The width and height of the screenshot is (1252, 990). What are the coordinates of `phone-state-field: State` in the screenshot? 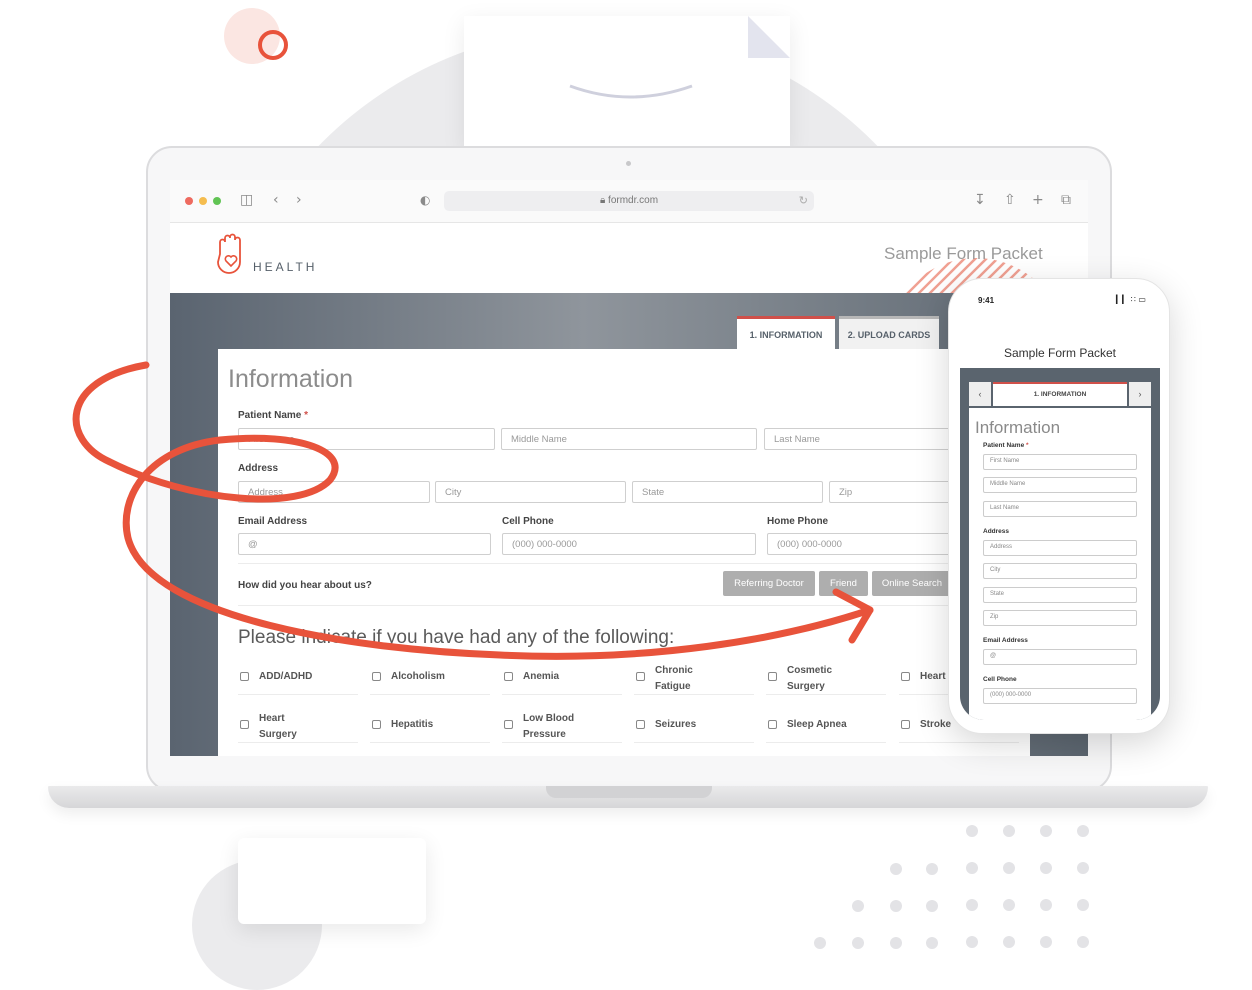 It's located at (1060, 595).